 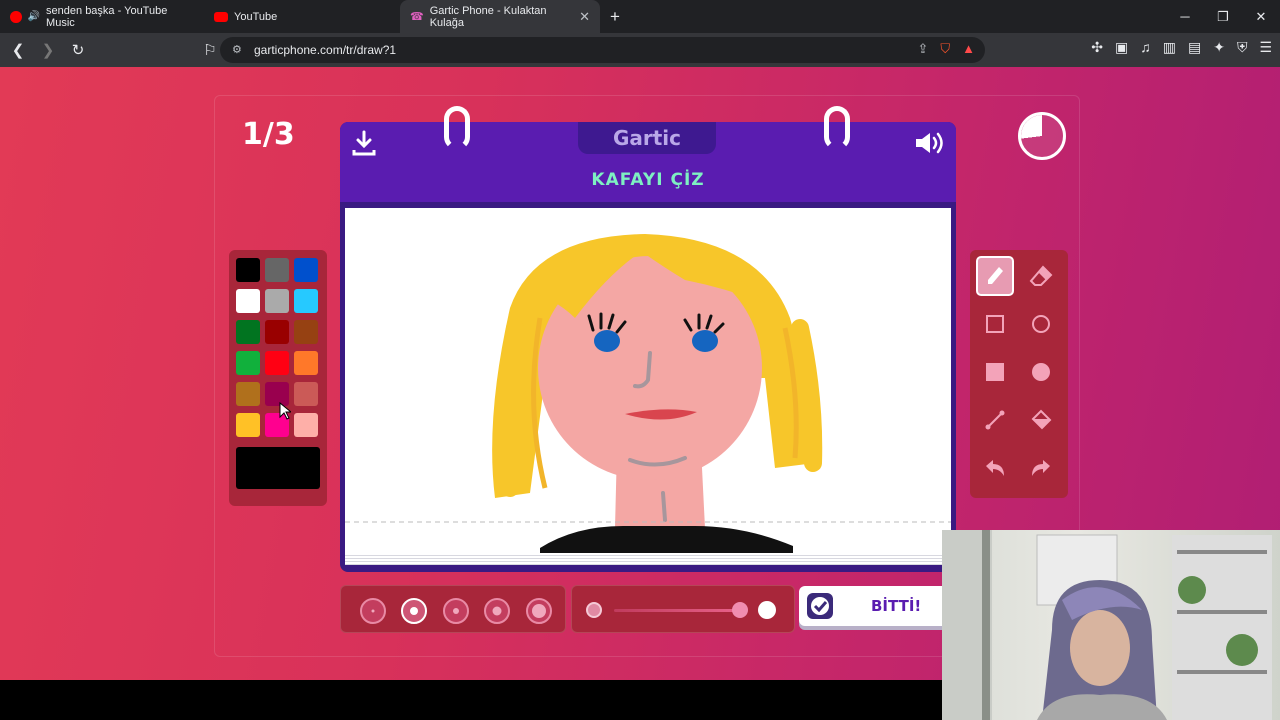 What do you see at coordinates (1042, 136) in the screenshot?
I see `timer-icon` at bounding box center [1042, 136].